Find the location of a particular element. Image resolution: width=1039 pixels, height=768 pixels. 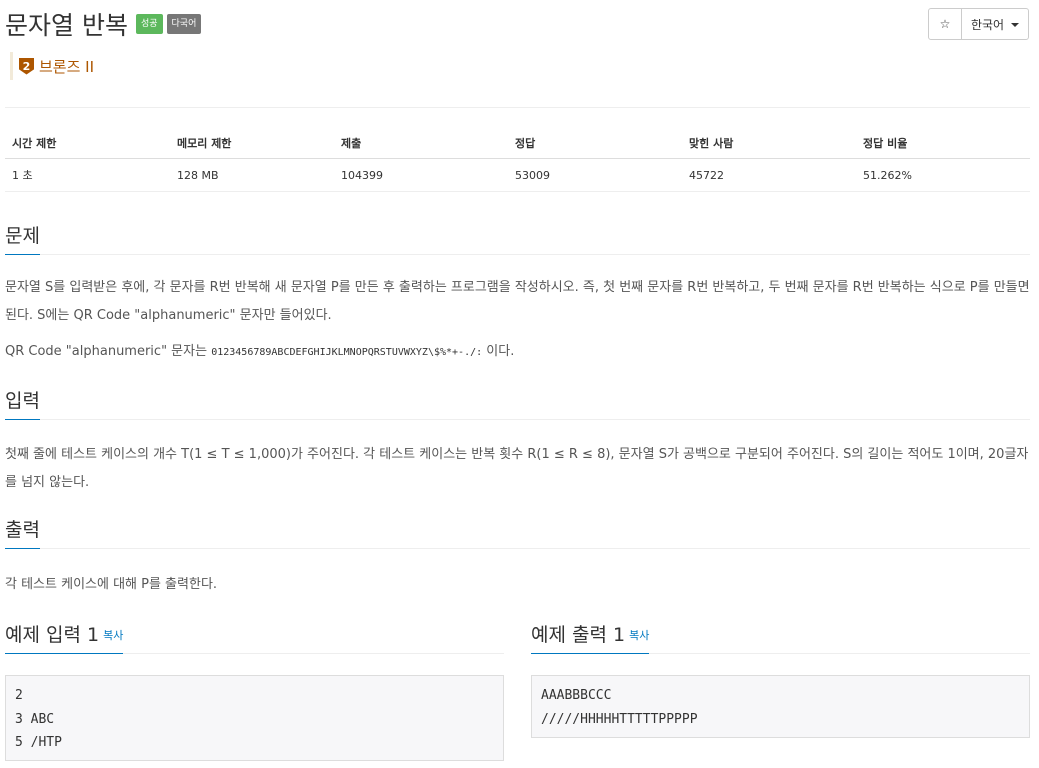

problem-toolbar: ☆ 한국어 is located at coordinates (978, 24).